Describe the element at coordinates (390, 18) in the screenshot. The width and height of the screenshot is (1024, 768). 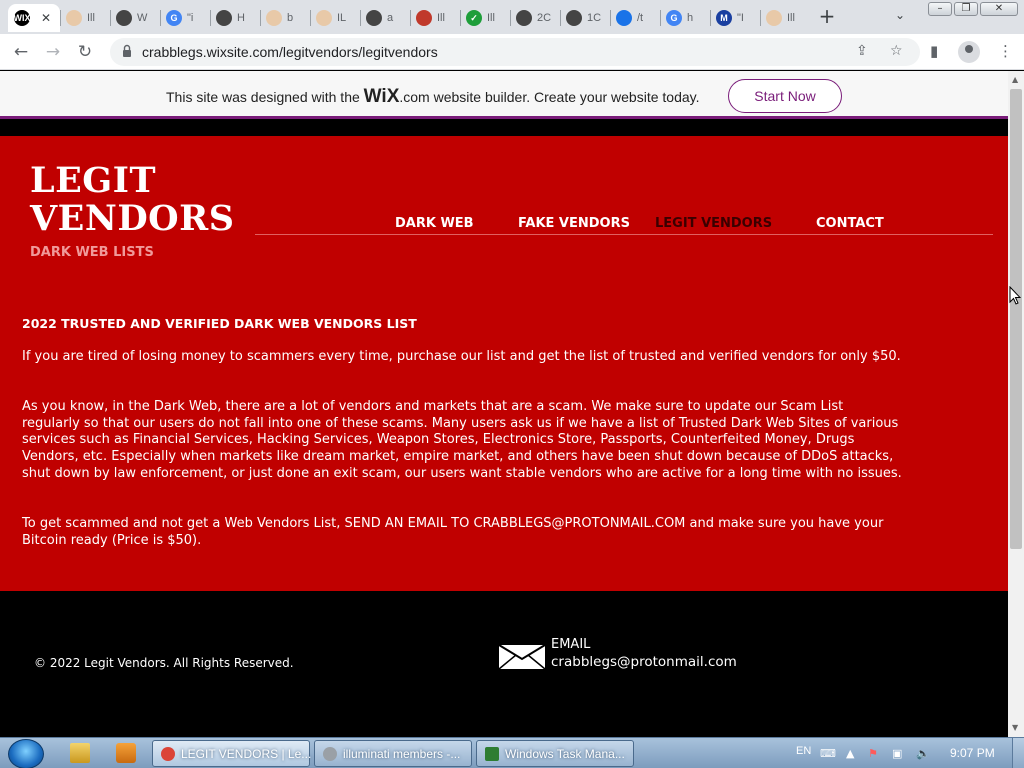
I see `tab-title: a` at that location.